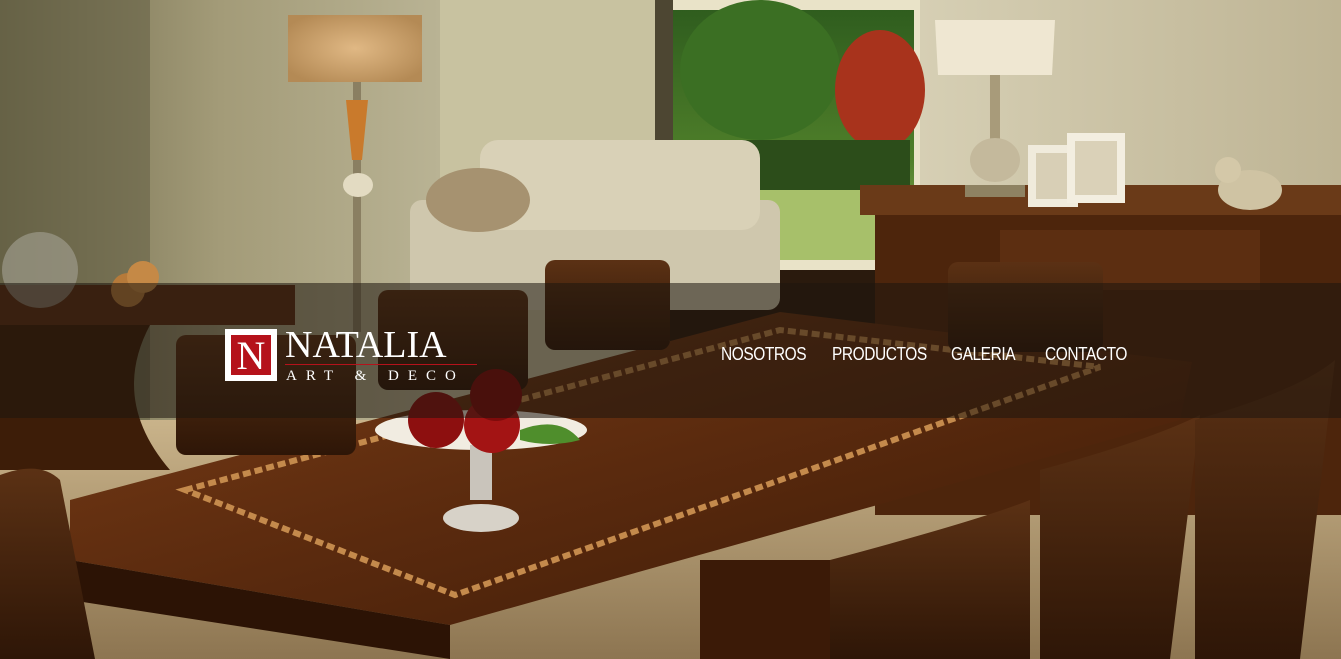 This screenshot has height=659, width=1341. I want to click on logo-monogram-letter: N, so click(251, 356).